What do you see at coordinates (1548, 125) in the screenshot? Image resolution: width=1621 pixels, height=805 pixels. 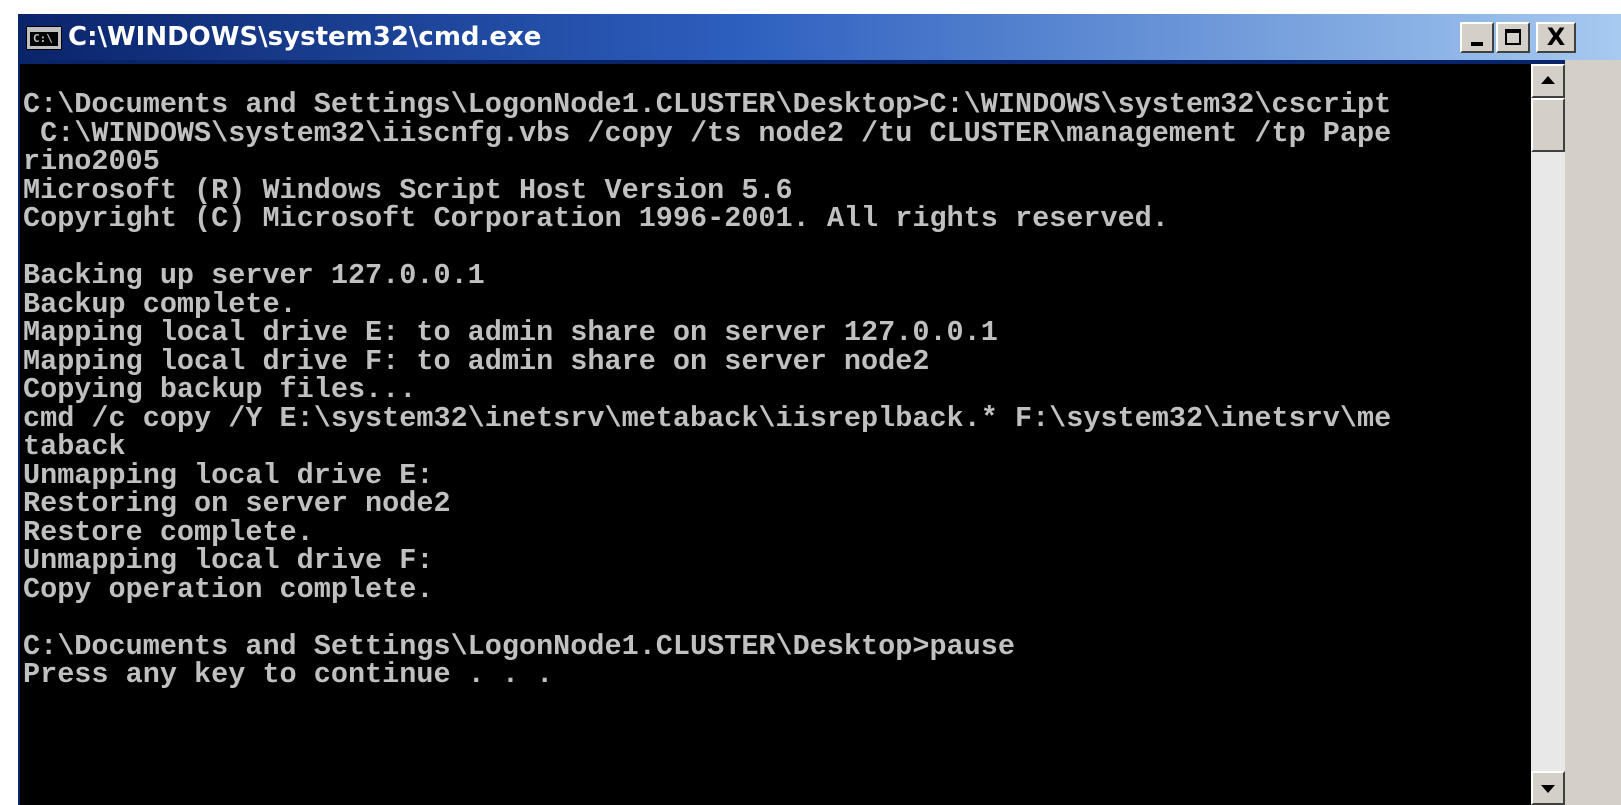 I see `scroll-thumb` at bounding box center [1548, 125].